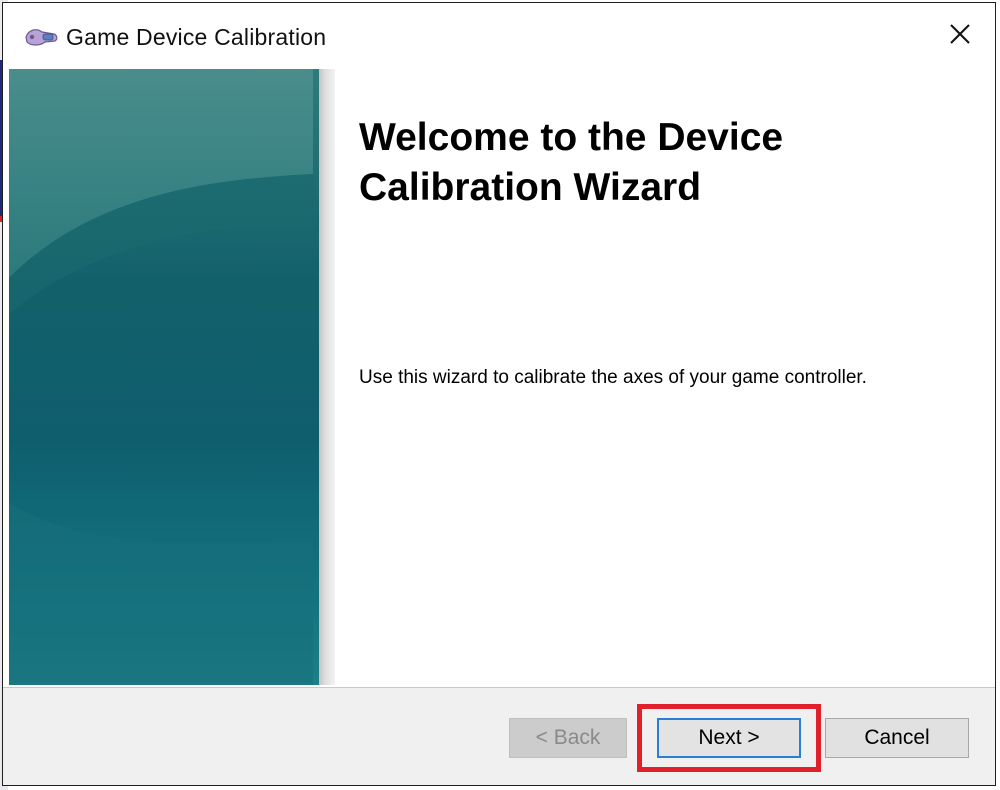 The image size is (1000, 790). I want to click on cancel-button: Cancel, so click(897, 738).